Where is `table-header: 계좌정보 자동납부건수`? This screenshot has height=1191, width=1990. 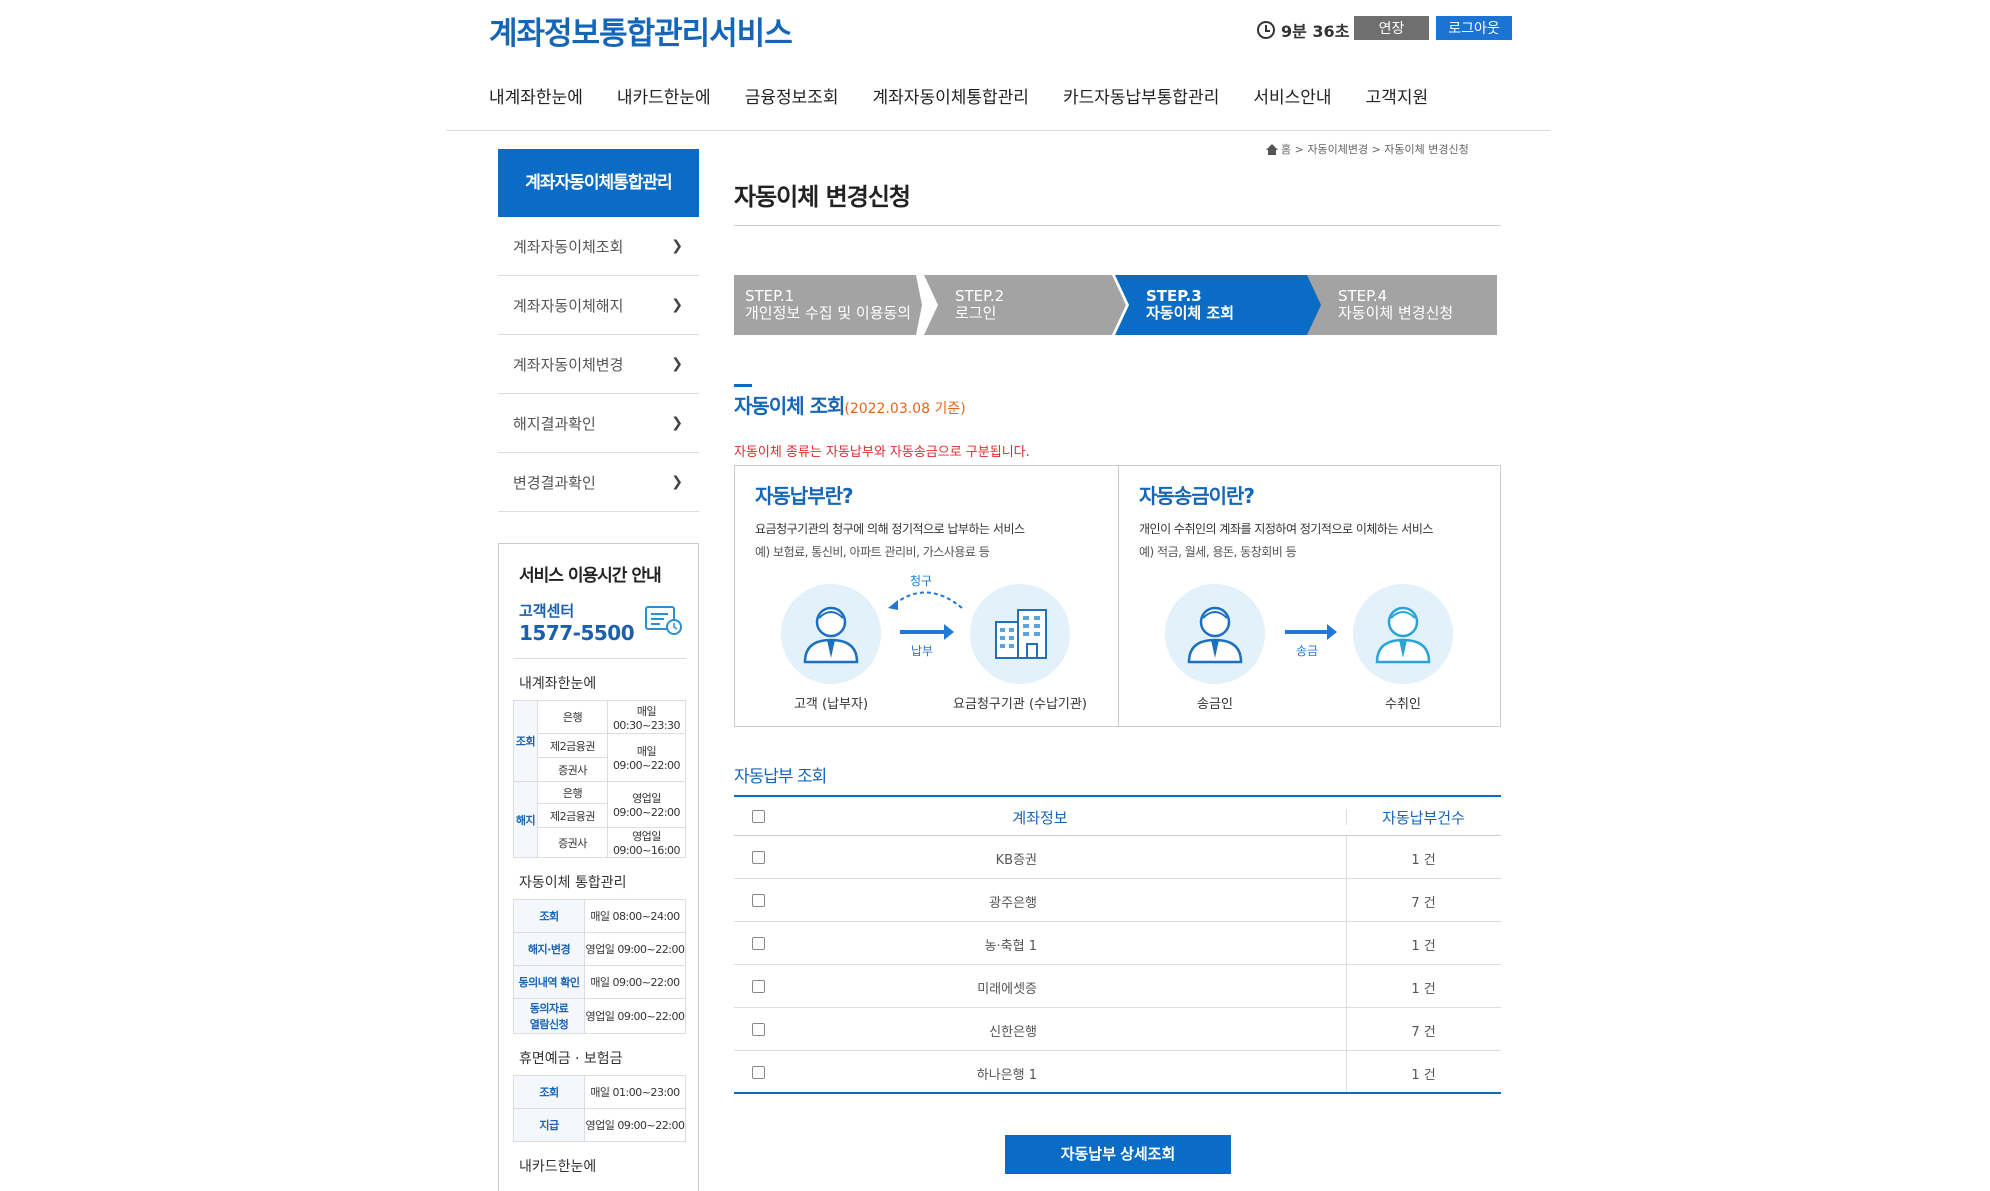
table-header: 계좌정보 자동납부건수 is located at coordinates (1117, 815).